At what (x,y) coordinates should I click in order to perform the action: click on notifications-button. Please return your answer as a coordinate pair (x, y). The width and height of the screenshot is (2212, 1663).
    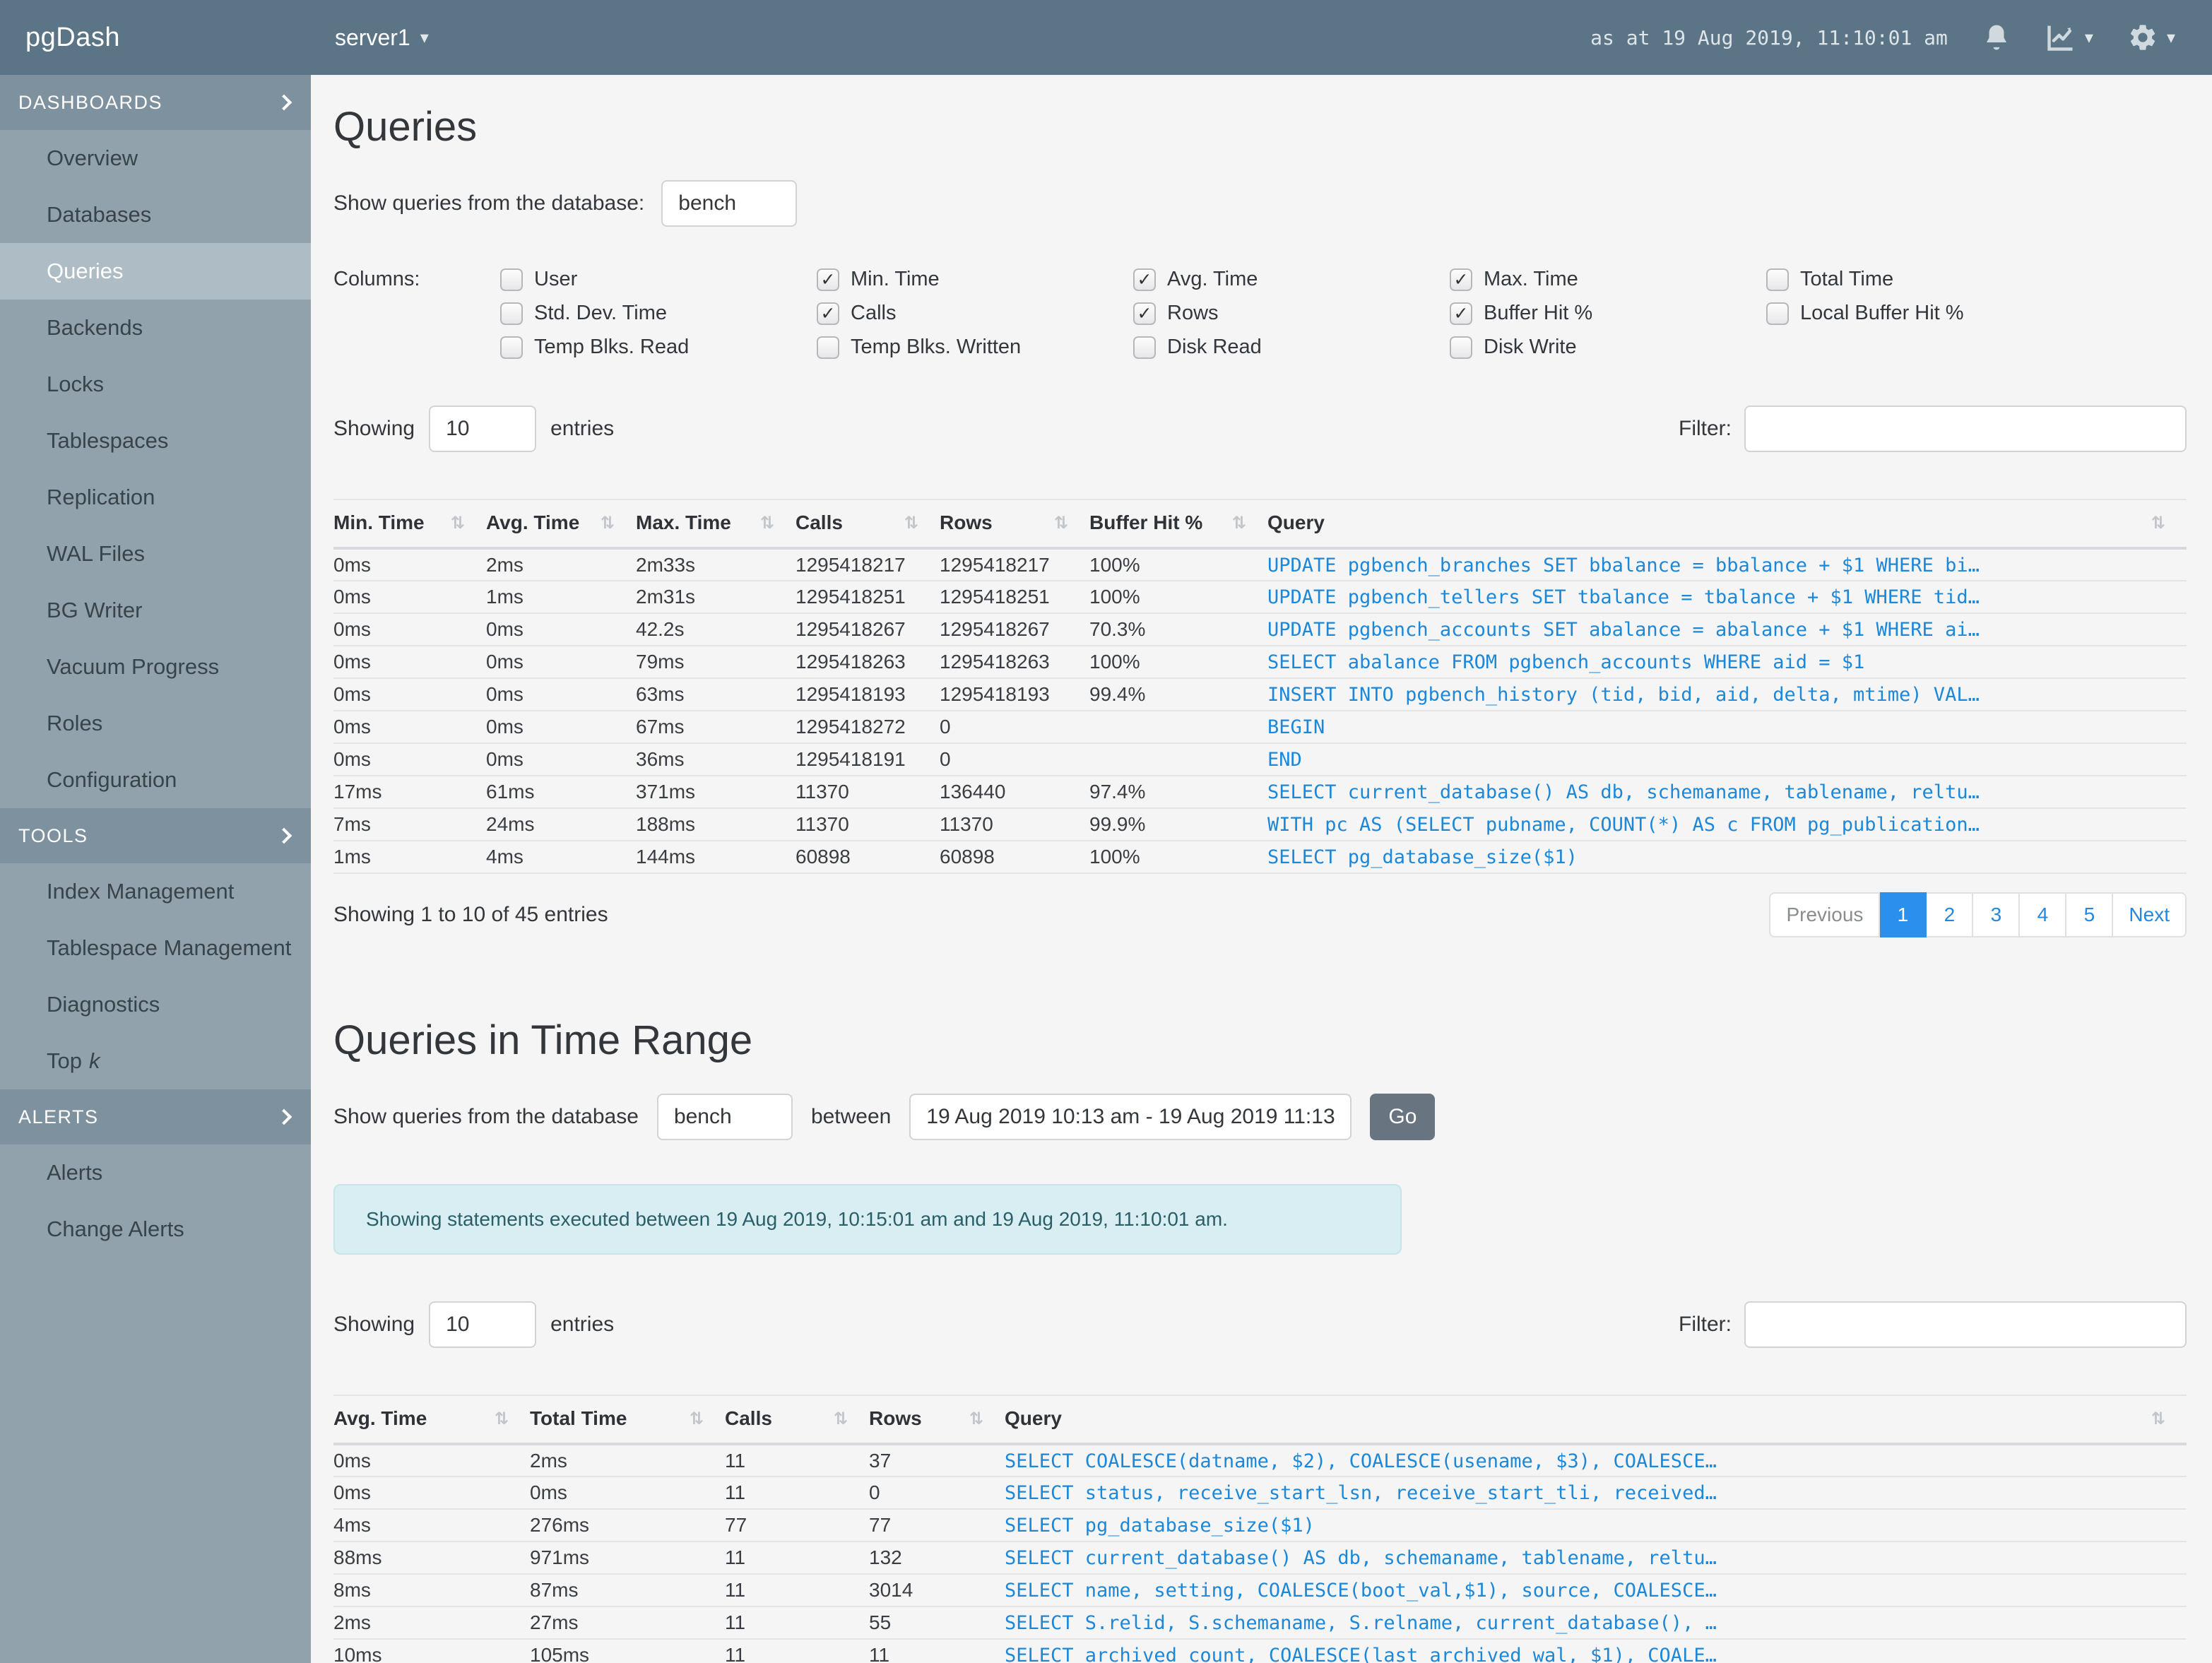
    Looking at the image, I should click on (1996, 37).